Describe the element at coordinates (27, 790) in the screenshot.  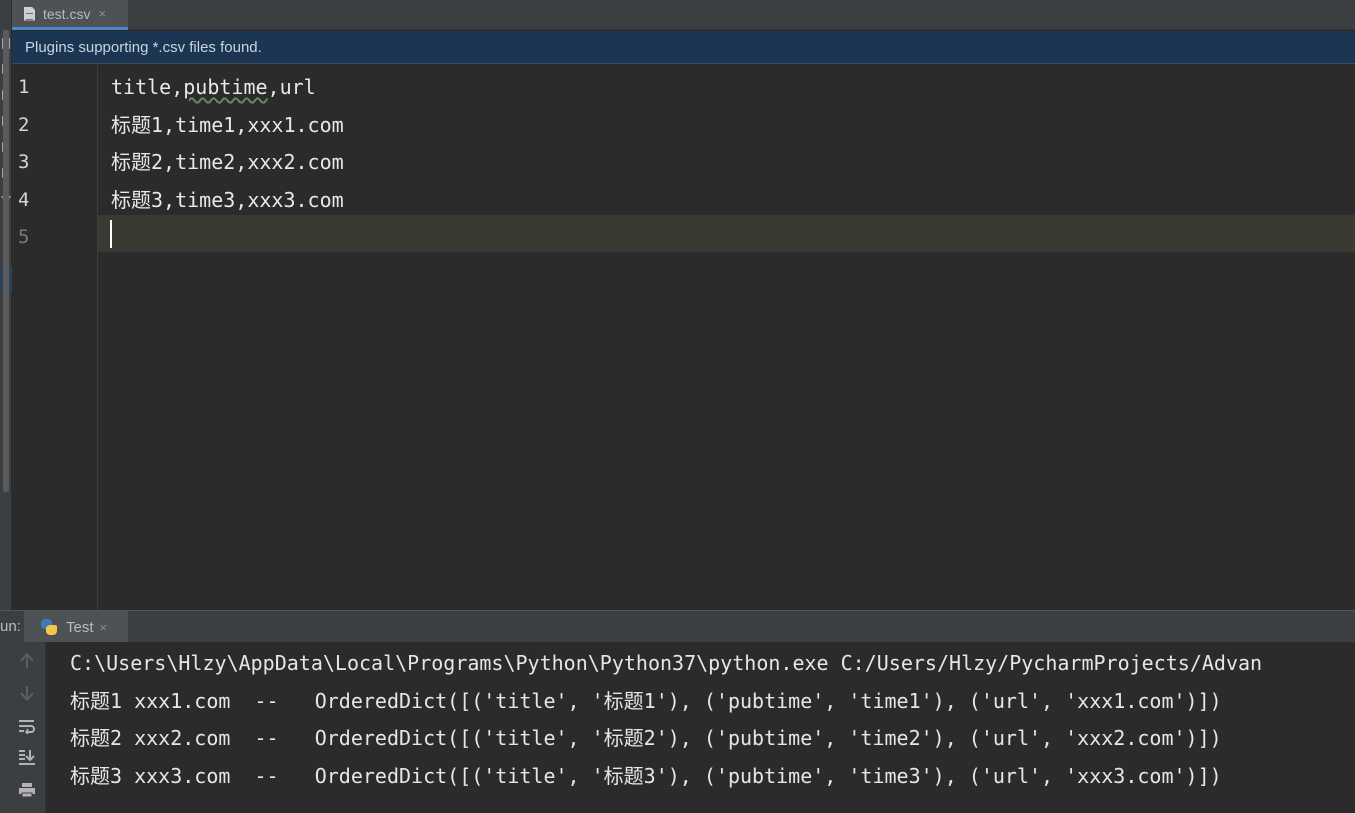
I see `print-icon` at that location.